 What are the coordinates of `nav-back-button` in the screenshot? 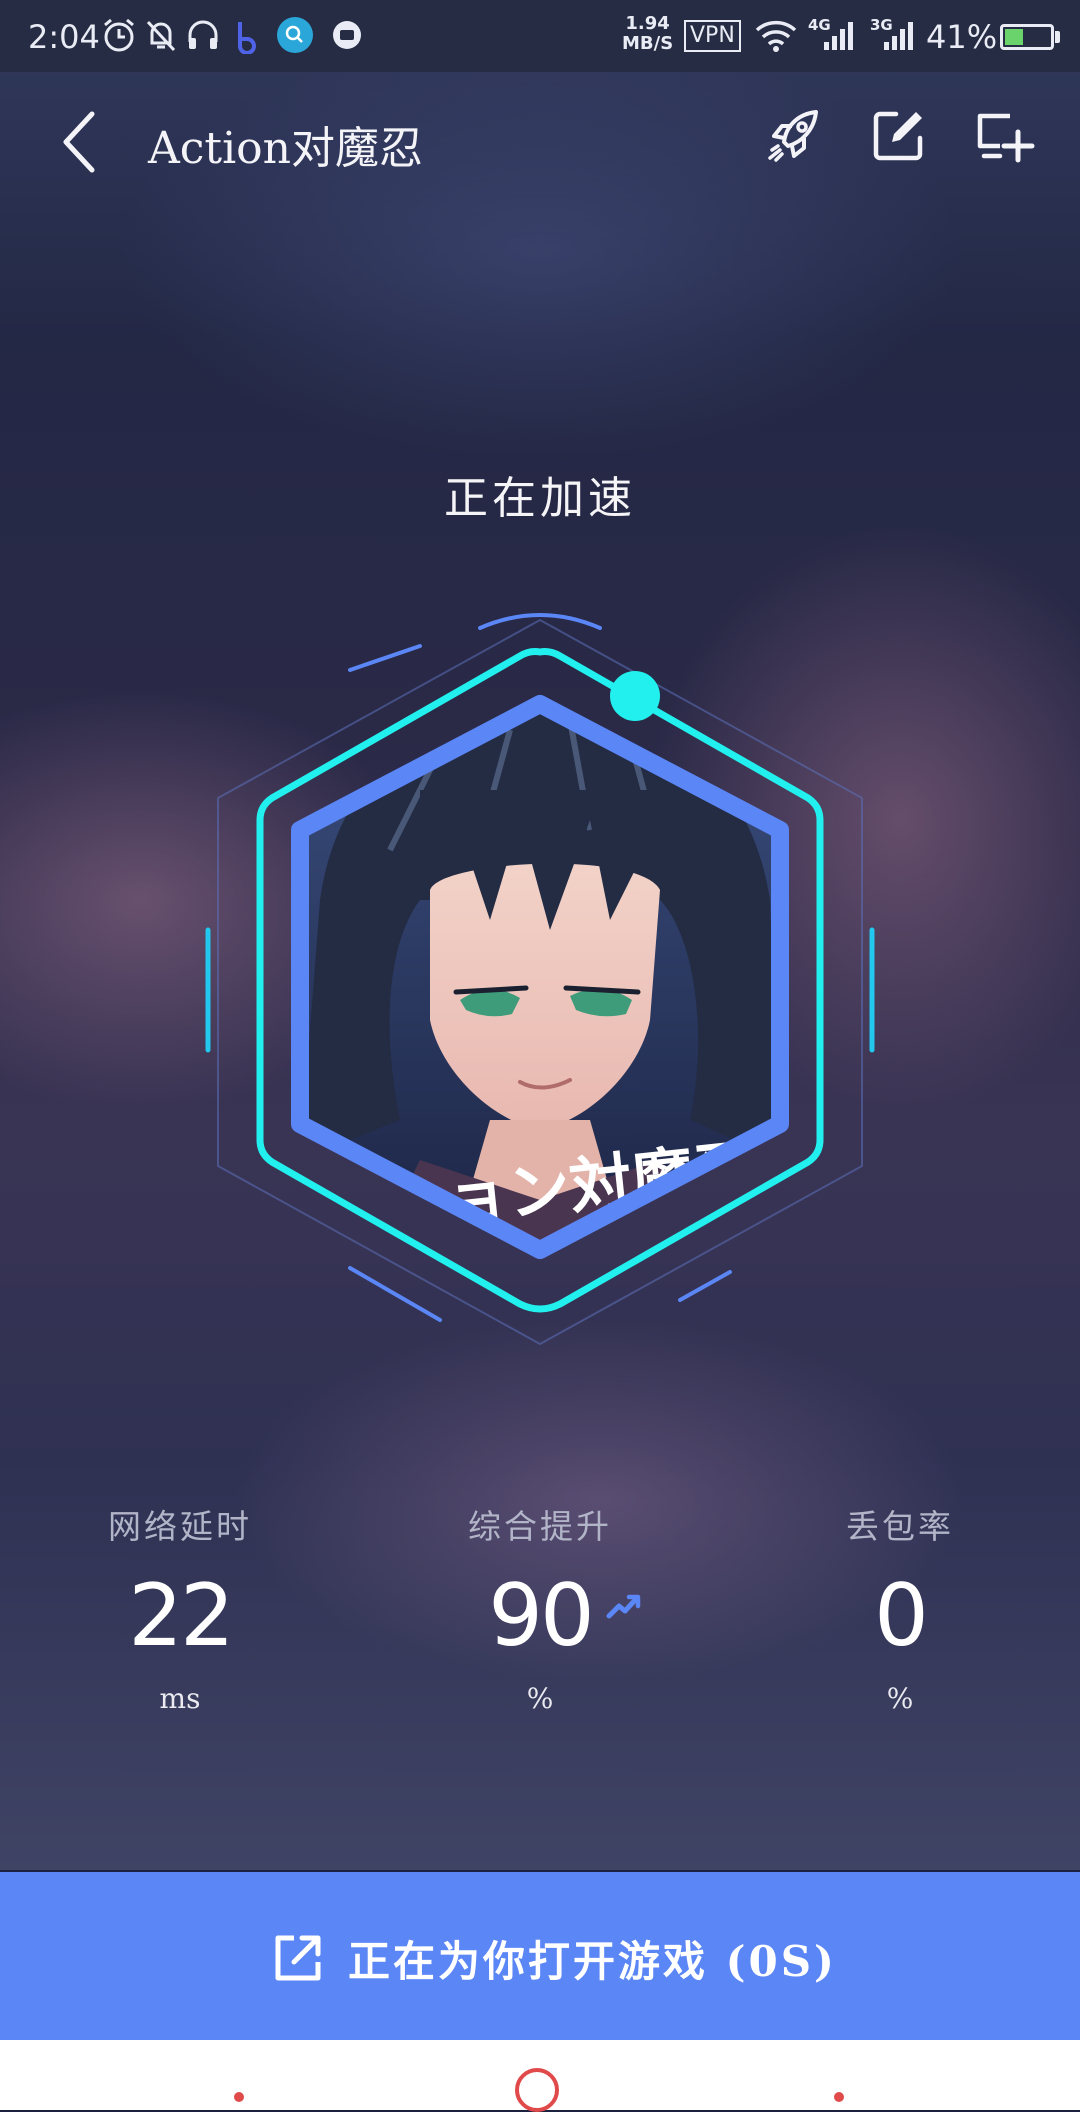 It's located at (839, 2097).